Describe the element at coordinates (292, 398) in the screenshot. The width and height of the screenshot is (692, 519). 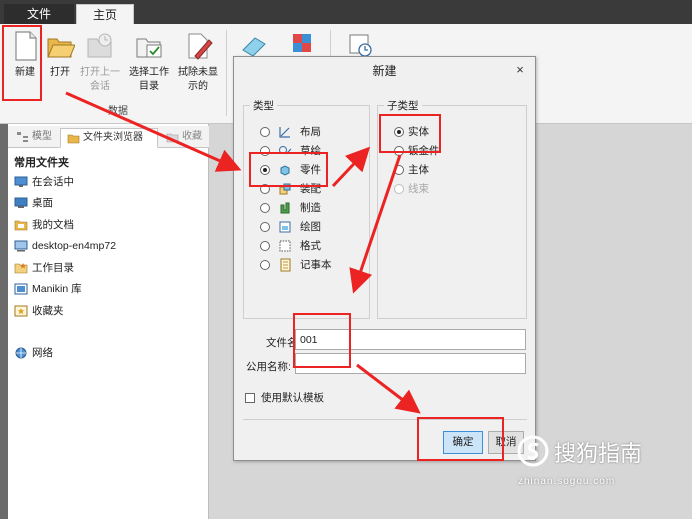
I see `use-default-template-label: 使用默认模板` at that location.